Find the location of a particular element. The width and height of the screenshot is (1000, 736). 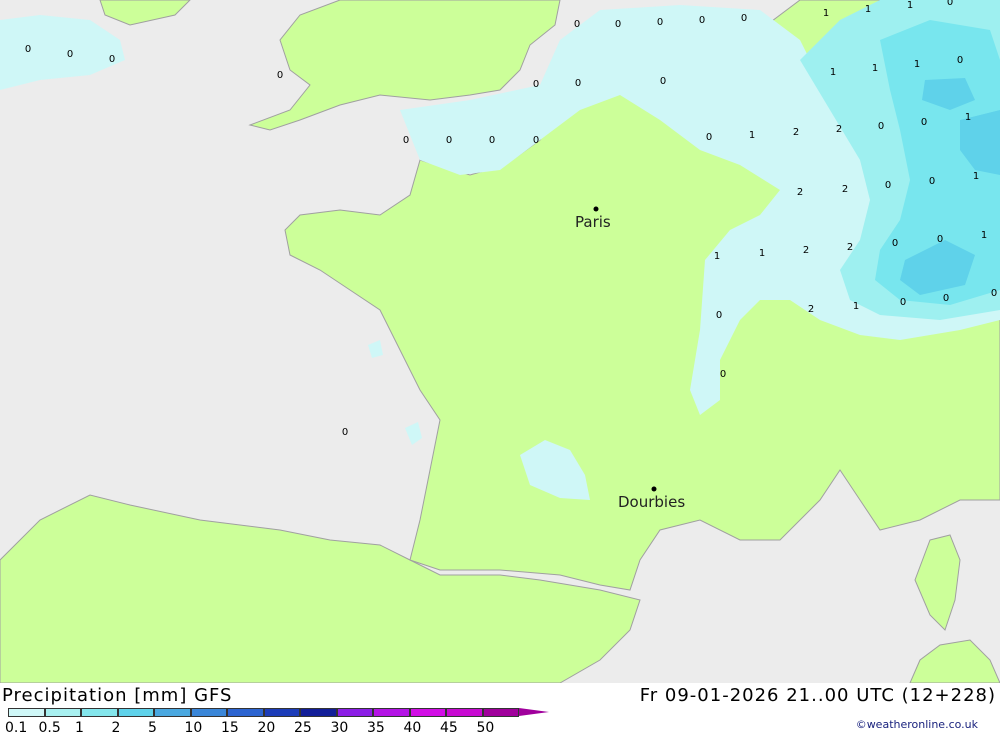

scale-tick: 10 is located at coordinates (193, 728).